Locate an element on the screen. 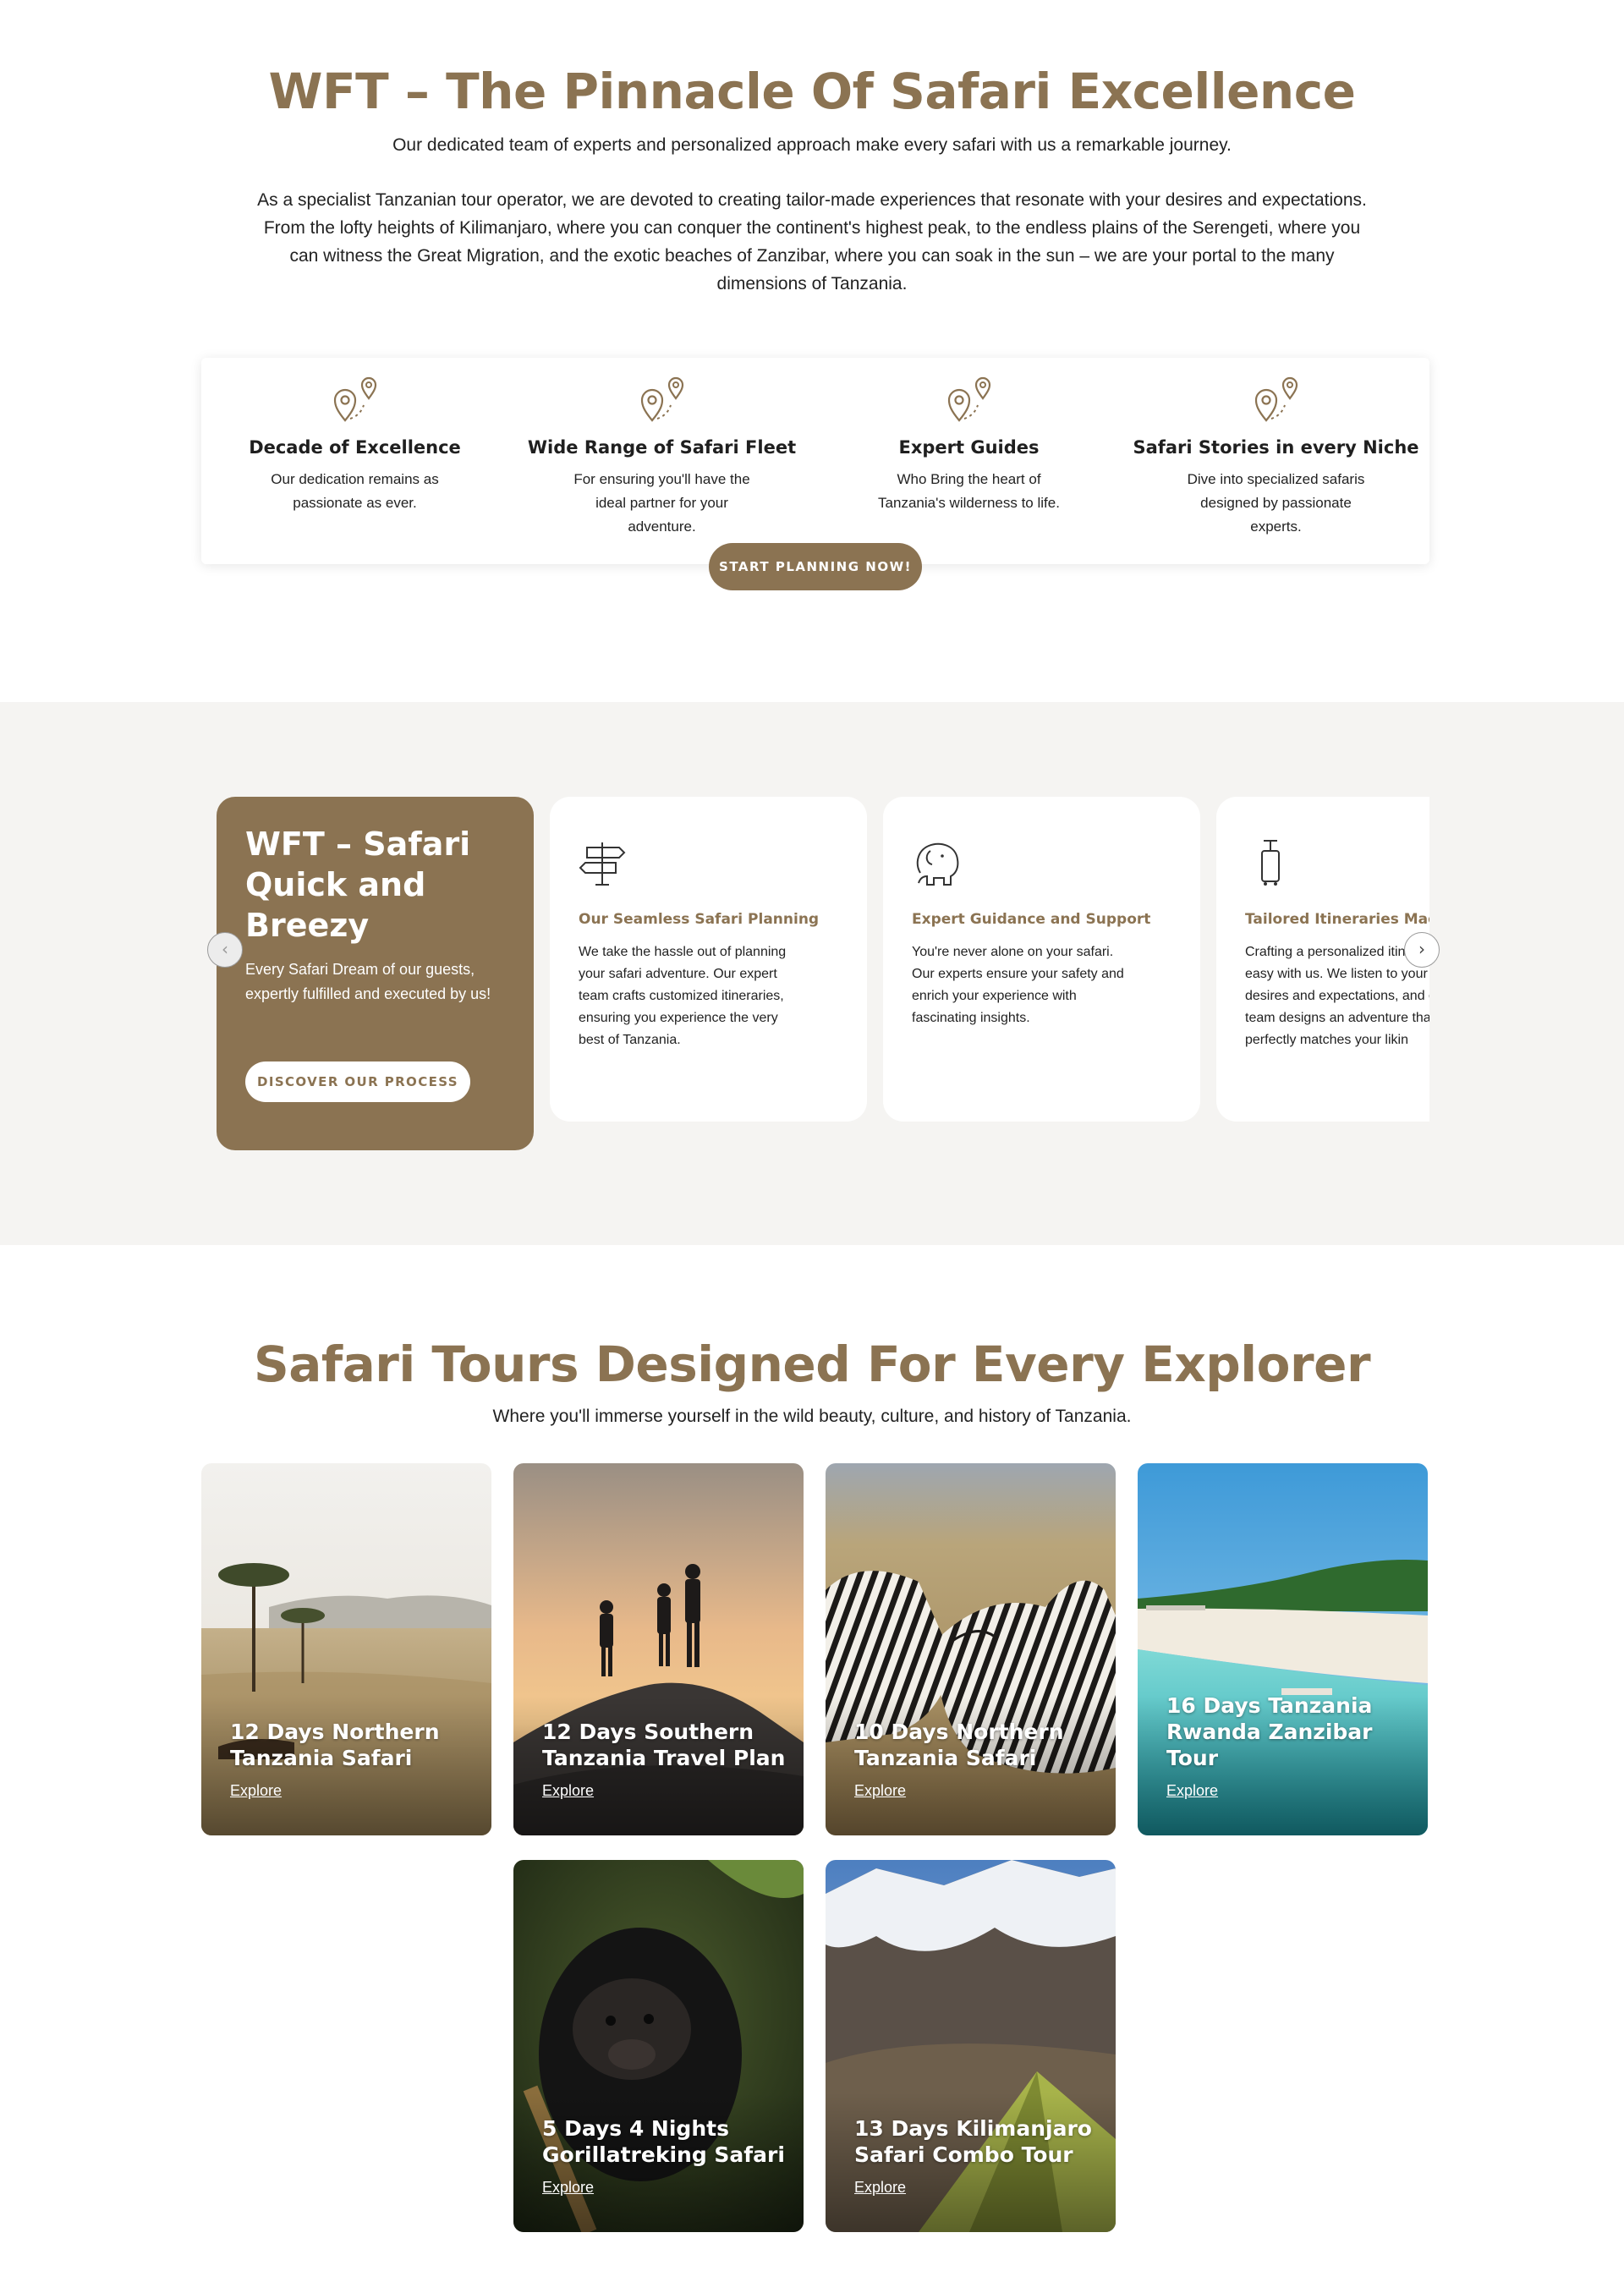 This screenshot has width=1624, height=2293. tour-title: 12 Days Southern Tanzania Travel Plan is located at coordinates (664, 1745).